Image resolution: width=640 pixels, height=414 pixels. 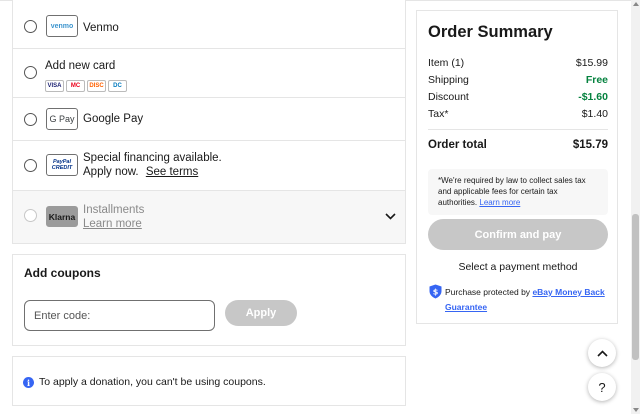 What do you see at coordinates (488, 292) in the screenshot?
I see `protection-prefix: Purchase protected by` at bounding box center [488, 292].